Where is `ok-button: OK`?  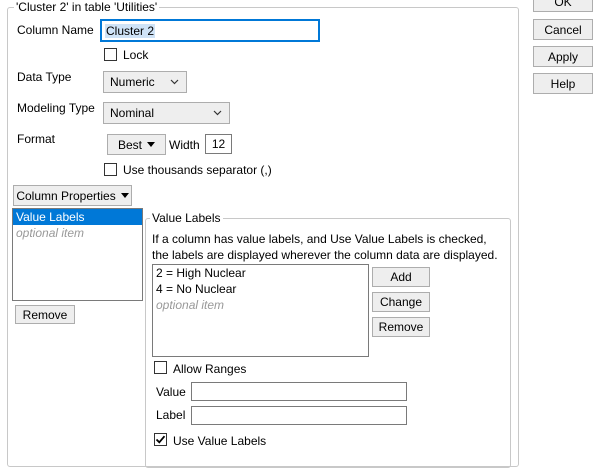
ok-button: OK is located at coordinates (563, 6).